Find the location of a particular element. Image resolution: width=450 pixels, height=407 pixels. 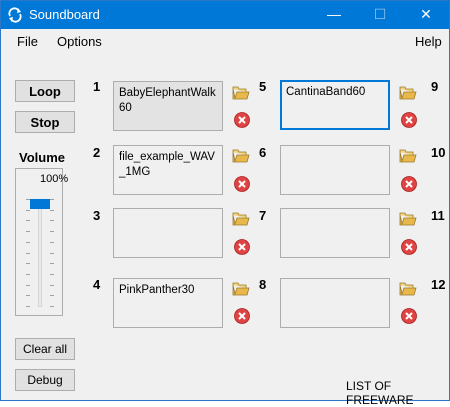

volume-slider-thumb is located at coordinates (40, 204).